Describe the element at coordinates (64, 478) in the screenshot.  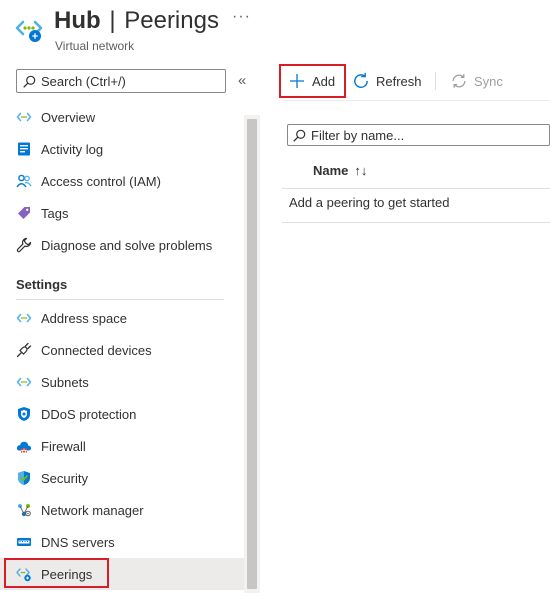
I see `sidebar-item-label: Security` at that location.